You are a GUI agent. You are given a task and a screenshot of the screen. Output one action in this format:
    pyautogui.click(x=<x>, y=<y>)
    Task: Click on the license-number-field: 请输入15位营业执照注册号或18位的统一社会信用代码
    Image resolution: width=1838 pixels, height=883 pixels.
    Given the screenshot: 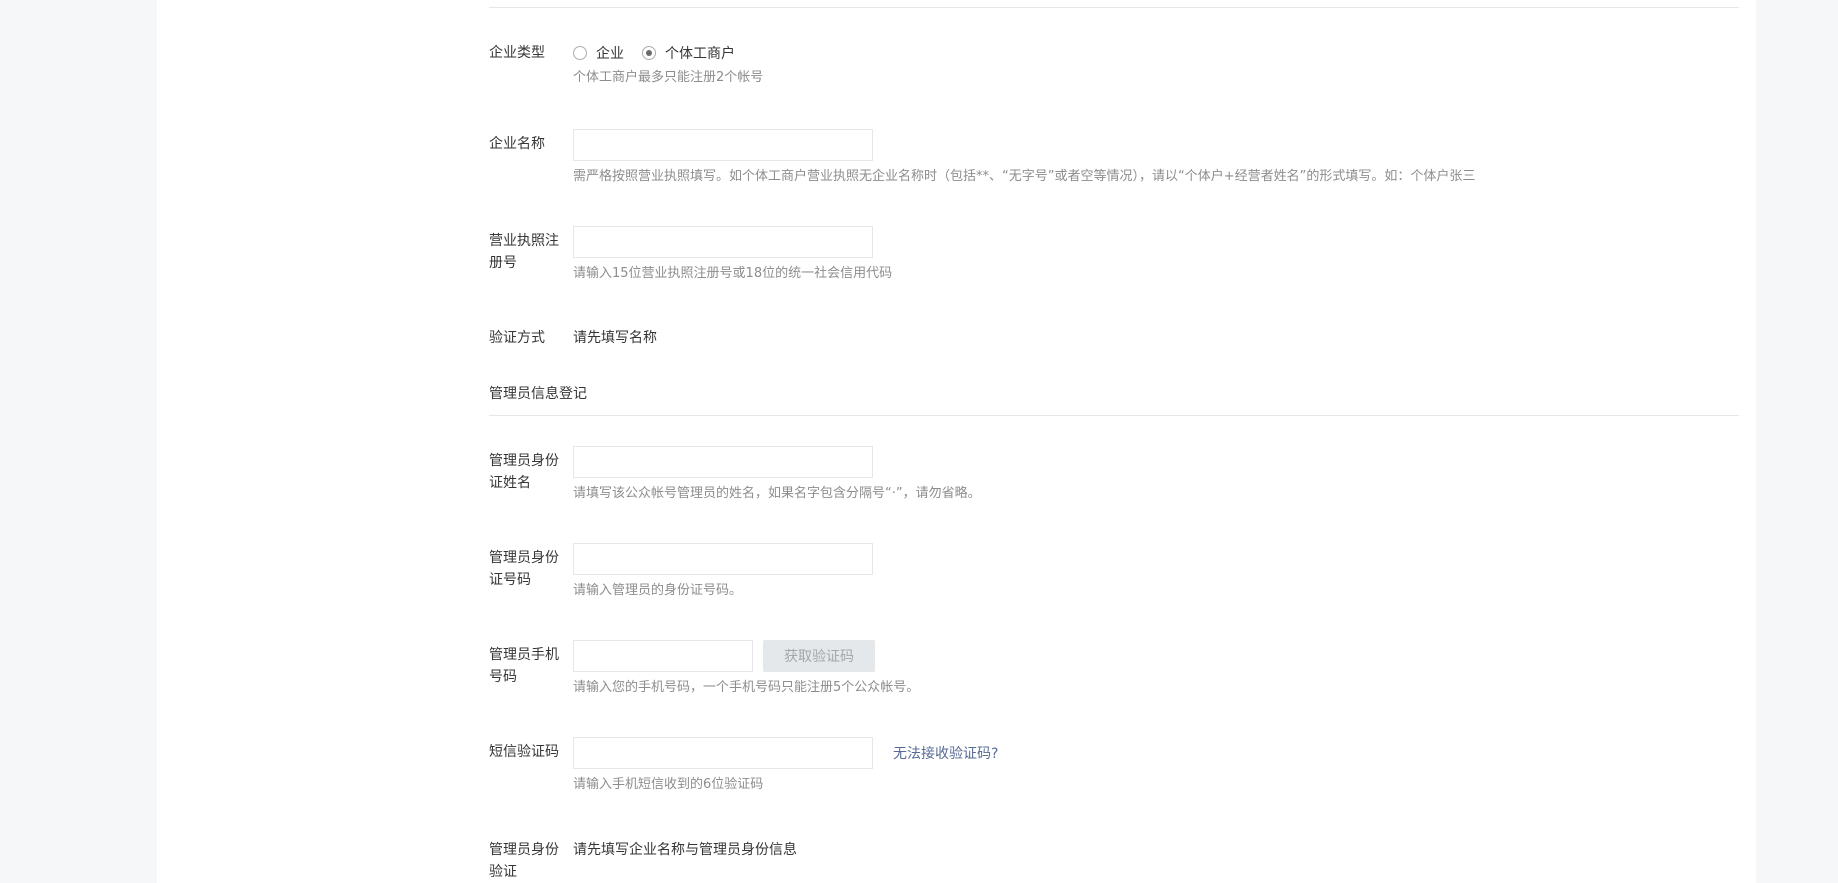 What is the action you would take?
    pyautogui.click(x=732, y=255)
    